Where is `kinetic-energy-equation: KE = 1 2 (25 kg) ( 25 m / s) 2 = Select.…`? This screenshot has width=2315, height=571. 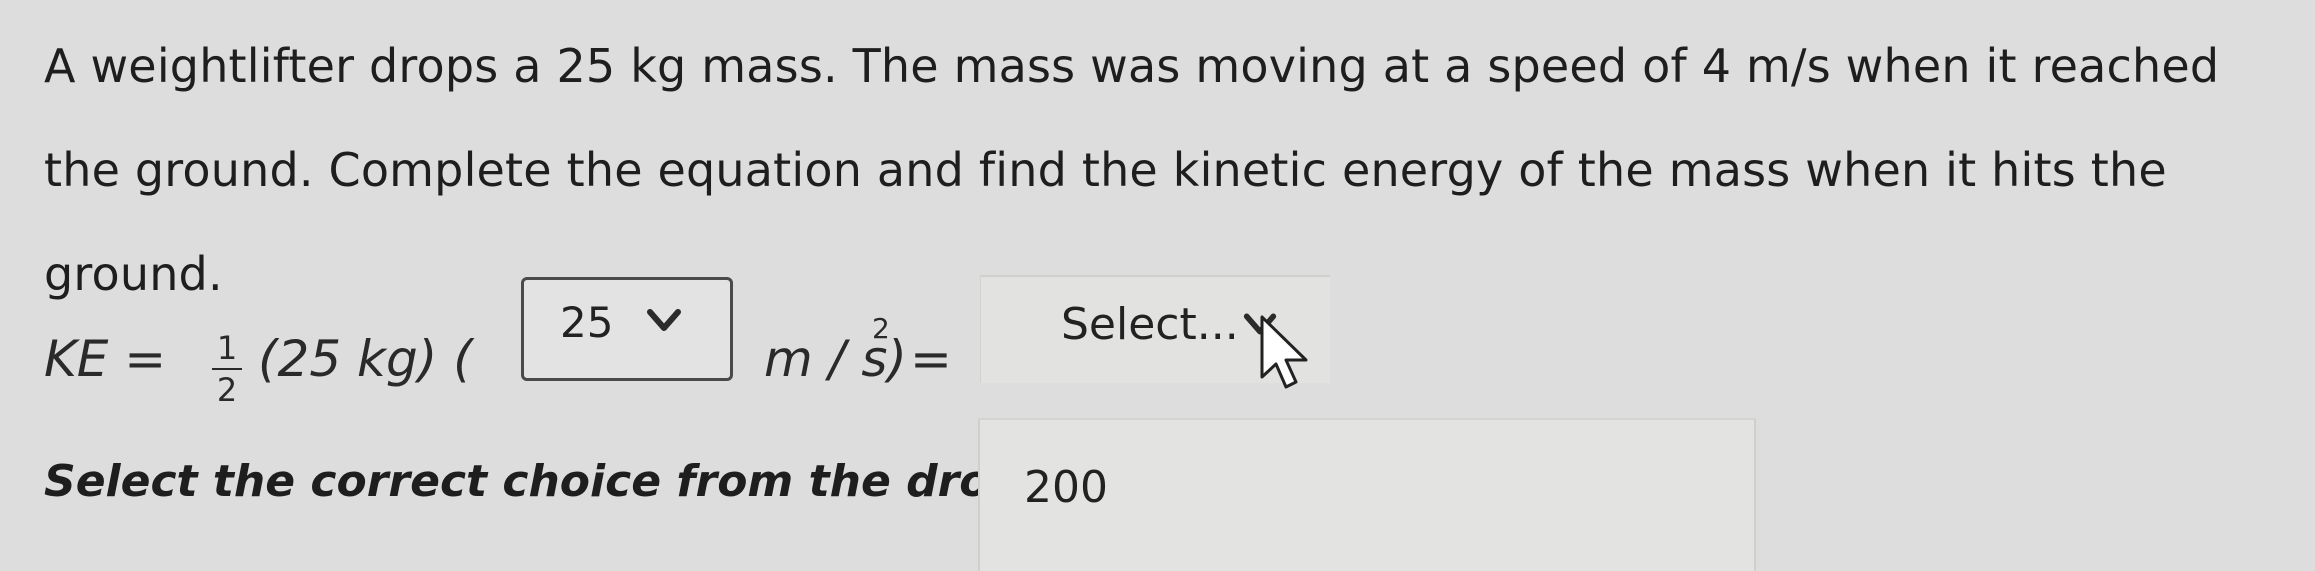
kinetic-energy-equation: KE = 1 2 (25 kg) ( 25 m / s) 2 = Select.… is located at coordinates (694, 347).